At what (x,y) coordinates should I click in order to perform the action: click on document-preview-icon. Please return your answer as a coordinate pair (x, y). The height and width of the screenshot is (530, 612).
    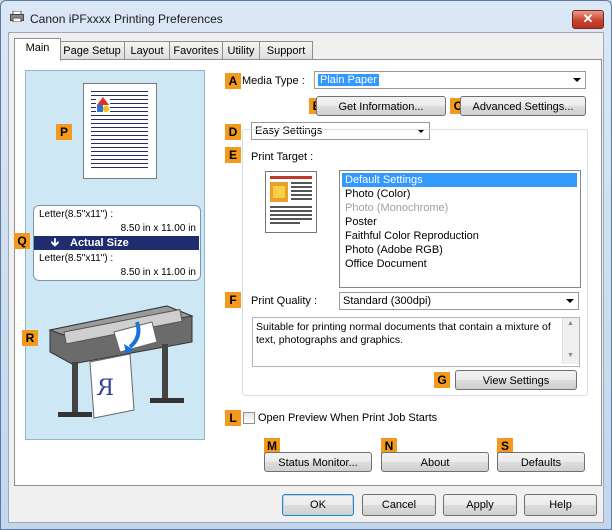
    Looking at the image, I should click on (291, 200).